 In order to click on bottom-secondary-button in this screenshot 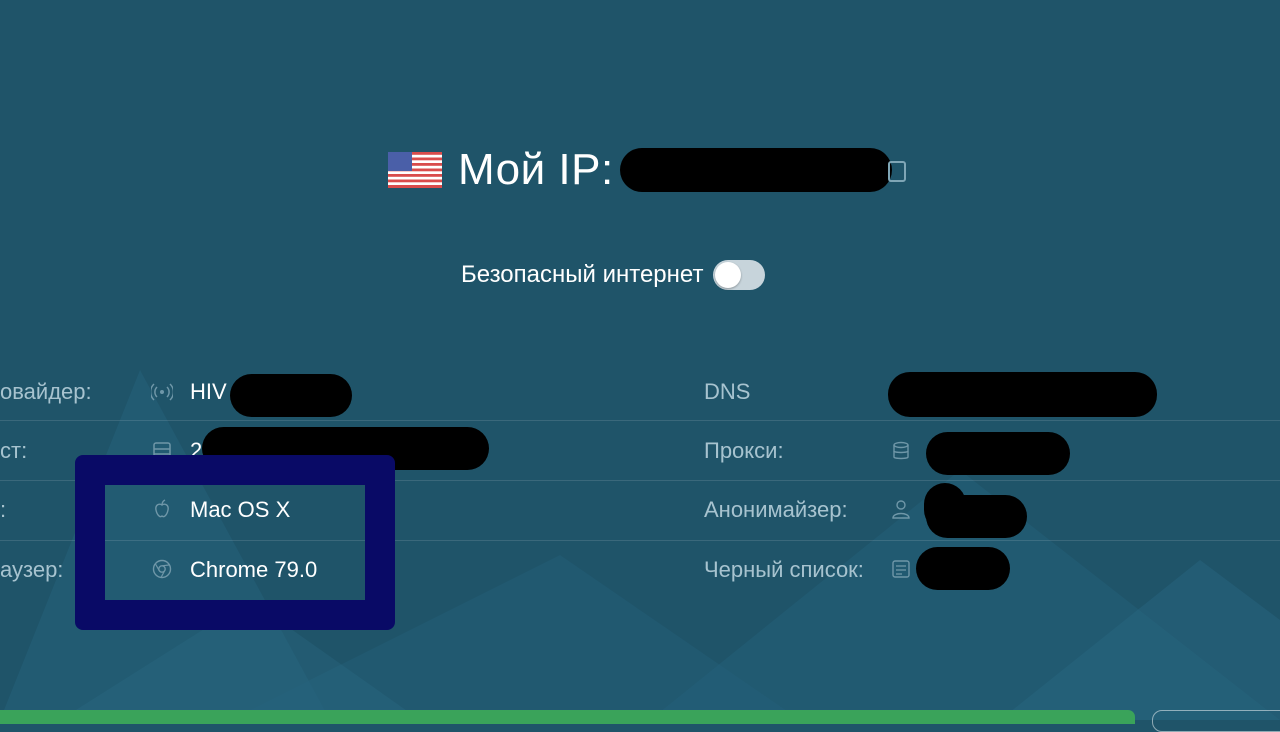, I will do `click(1216, 721)`.